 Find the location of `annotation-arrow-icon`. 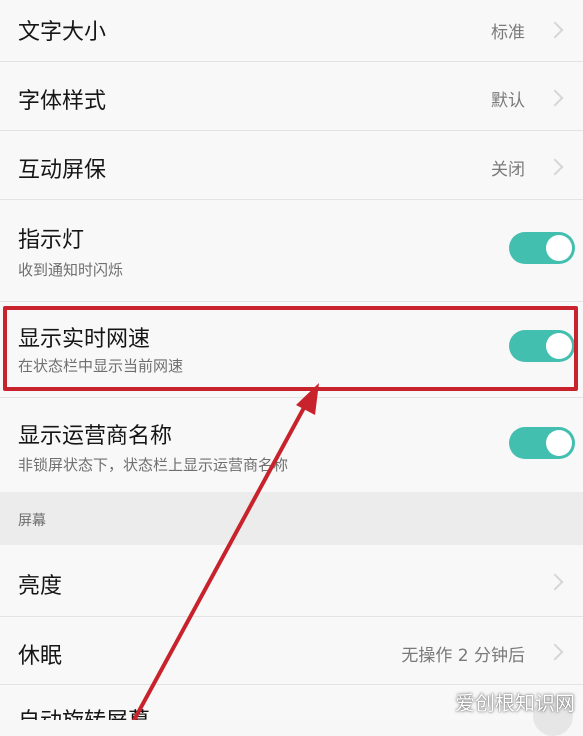

annotation-arrow-icon is located at coordinates (225, 551).